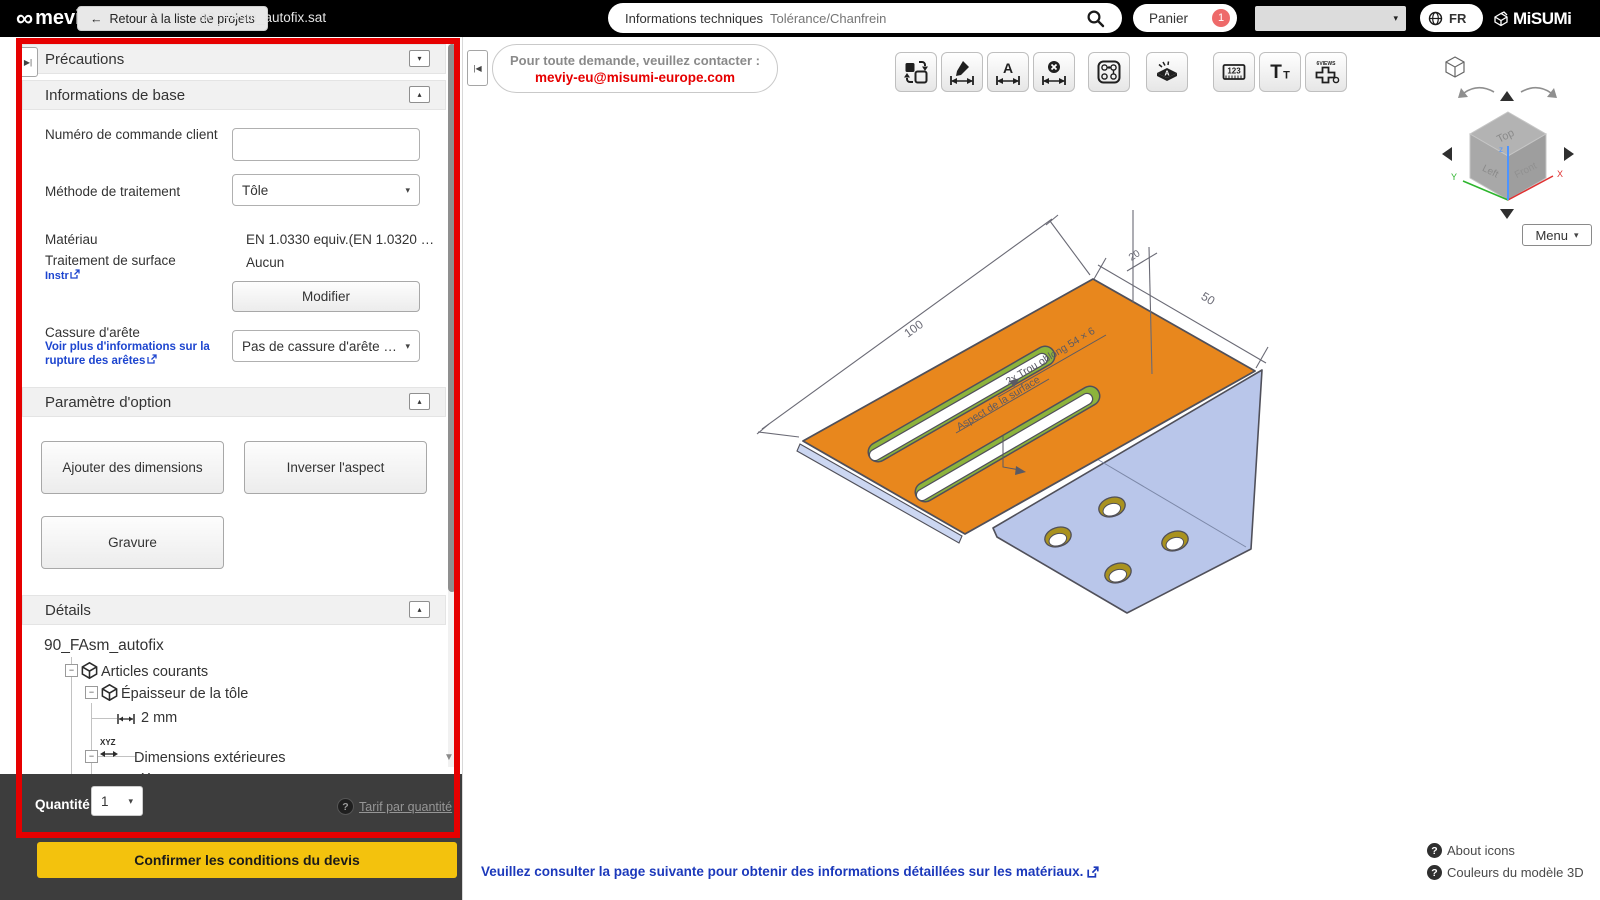 Image resolution: width=1600 pixels, height=900 pixels. What do you see at coordinates (452, 318) in the screenshot?
I see `sidebar-scrollbar-thumb` at bounding box center [452, 318].